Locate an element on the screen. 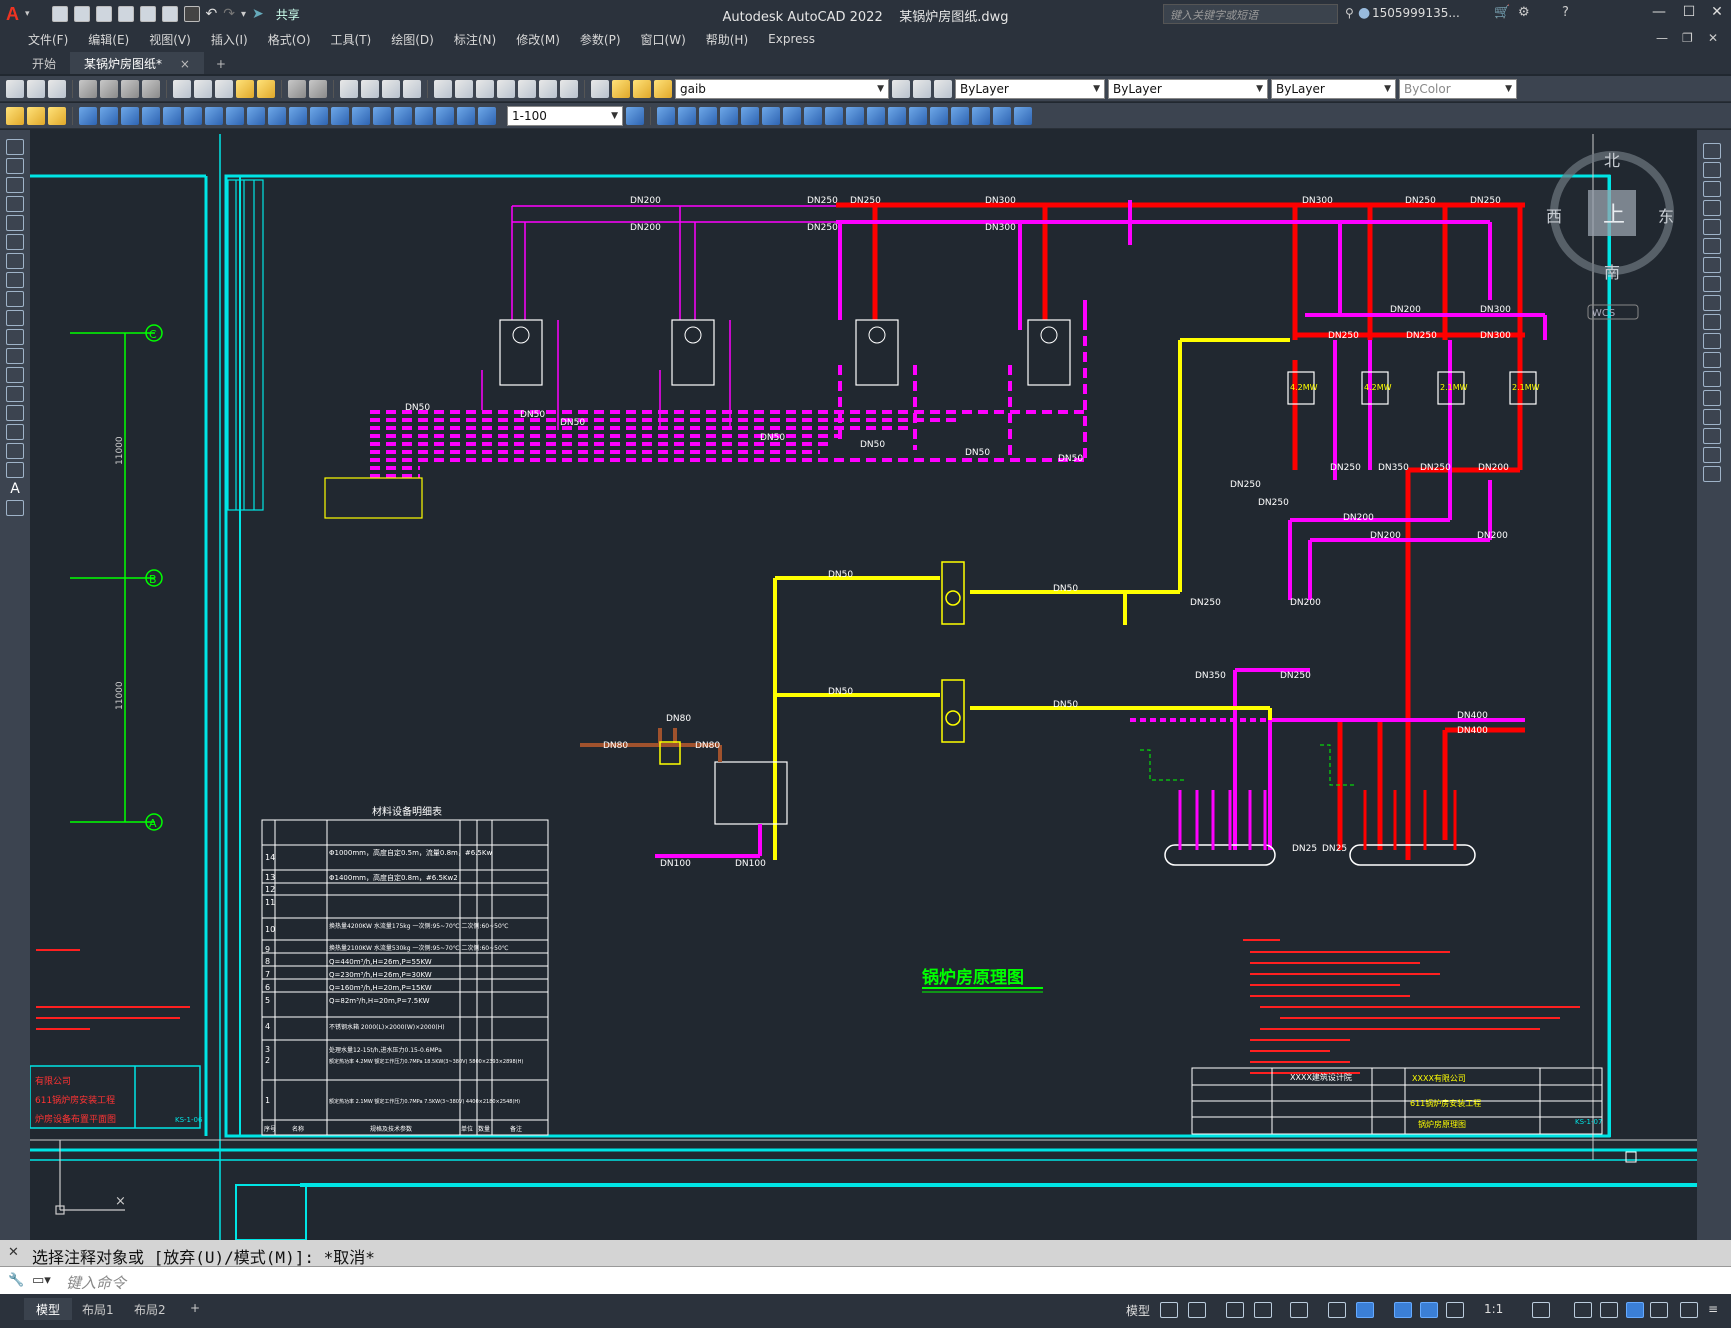  check-icon is located at coordinates (981, 115).